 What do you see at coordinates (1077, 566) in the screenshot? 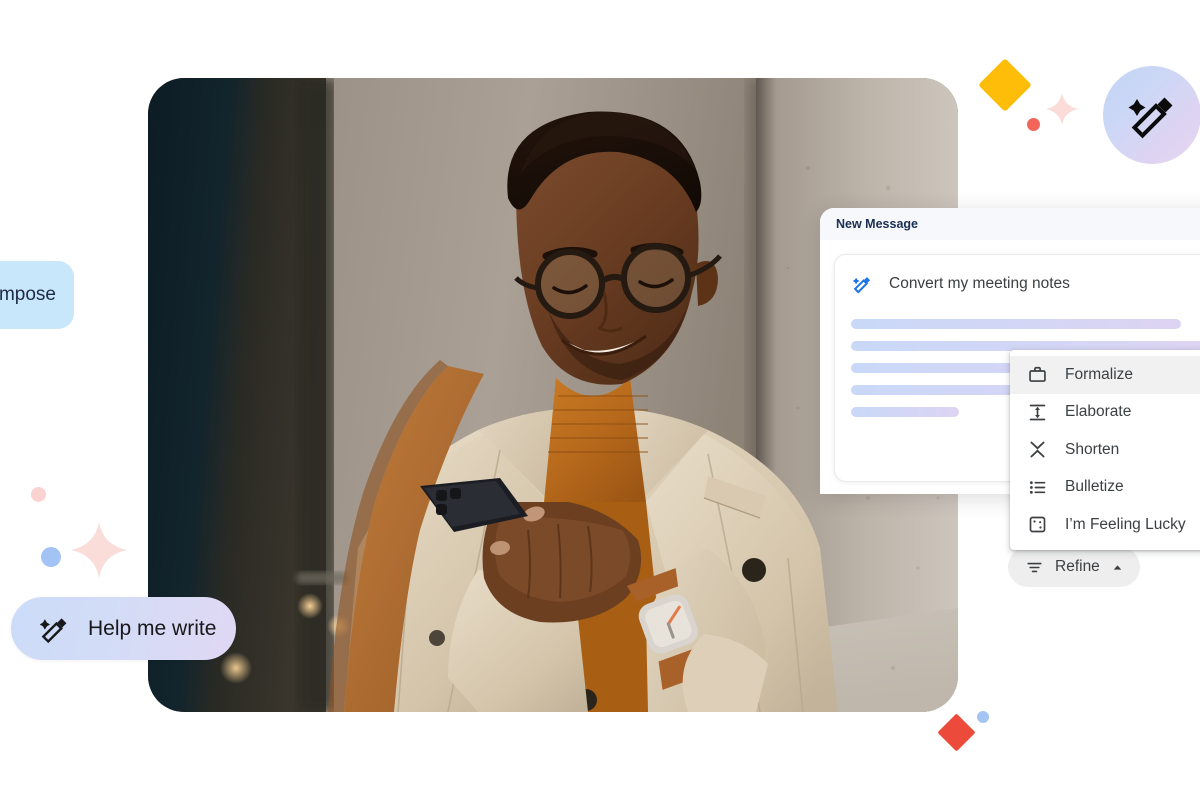
I see `refine-button-label: Refine` at bounding box center [1077, 566].